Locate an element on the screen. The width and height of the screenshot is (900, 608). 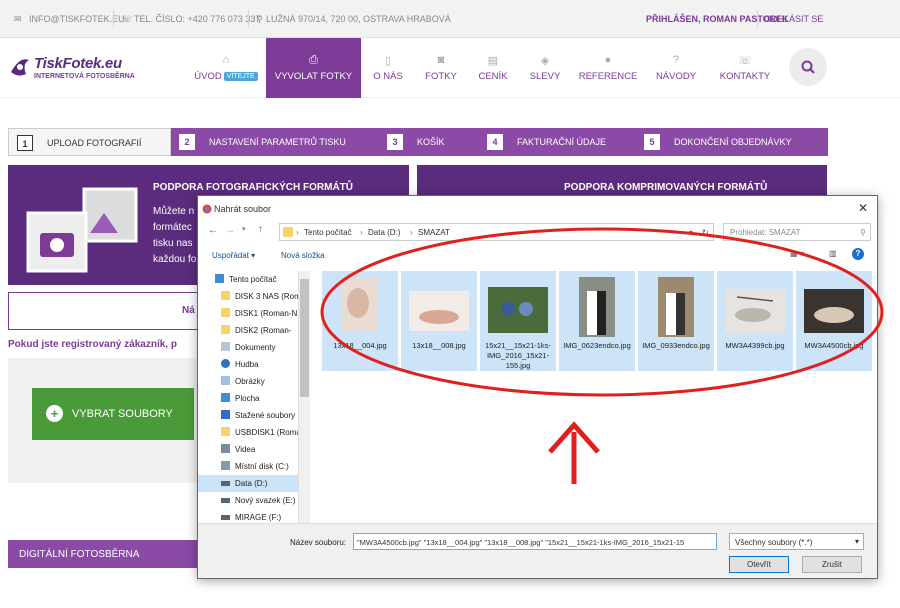
step-number: 3 is located at coordinates (395, 142).